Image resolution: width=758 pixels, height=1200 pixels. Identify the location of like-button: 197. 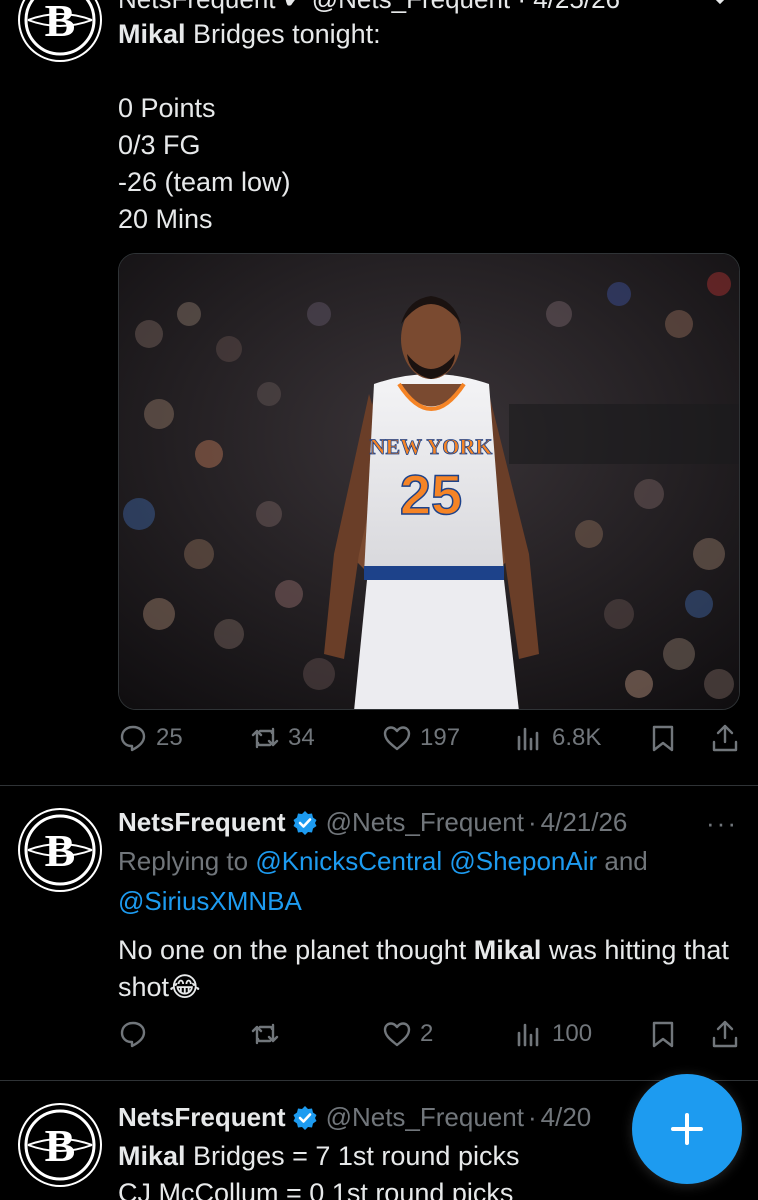
(421, 738).